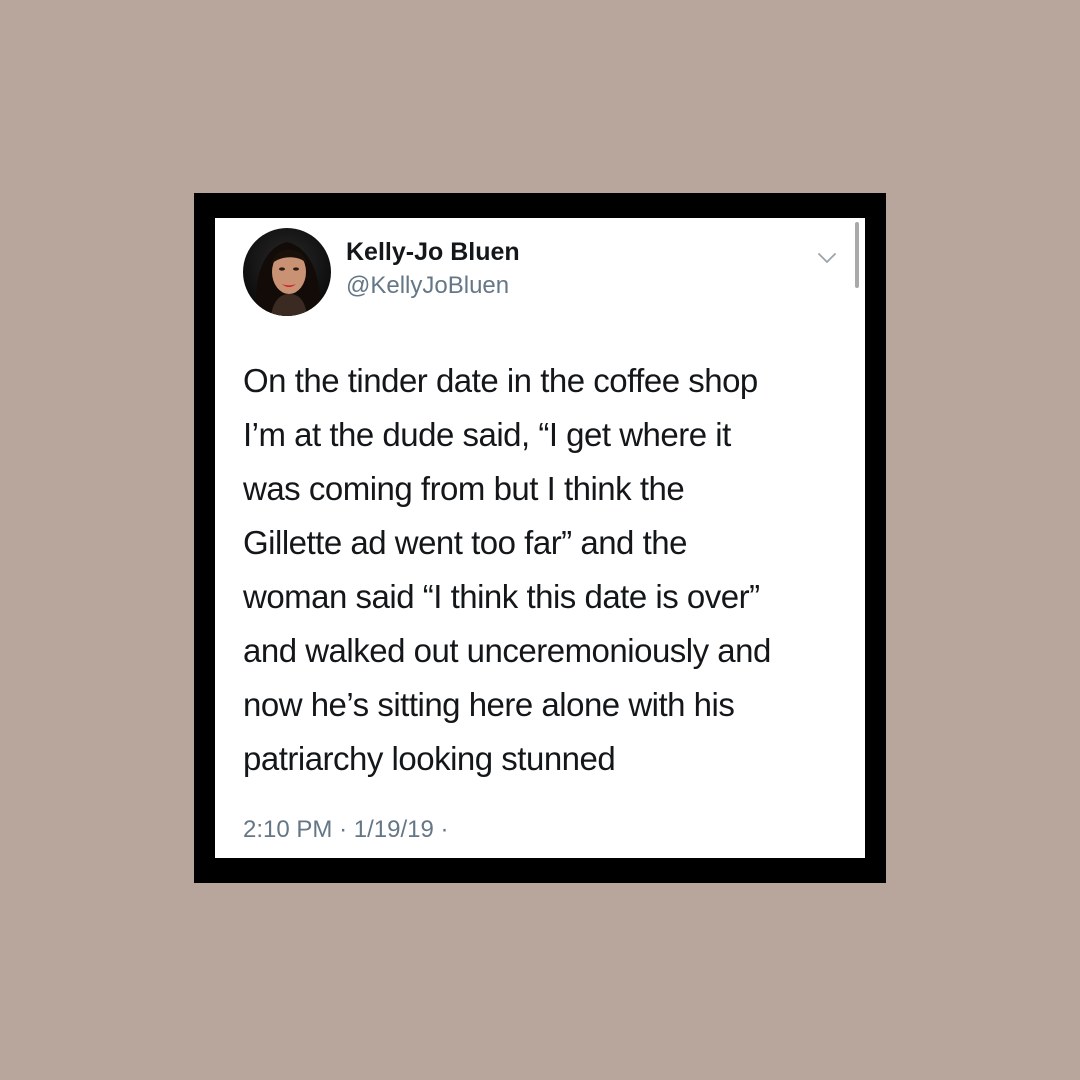 This screenshot has width=1080, height=1080. What do you see at coordinates (427, 286) in the screenshot?
I see `user-handle: @KellyJoBluen` at bounding box center [427, 286].